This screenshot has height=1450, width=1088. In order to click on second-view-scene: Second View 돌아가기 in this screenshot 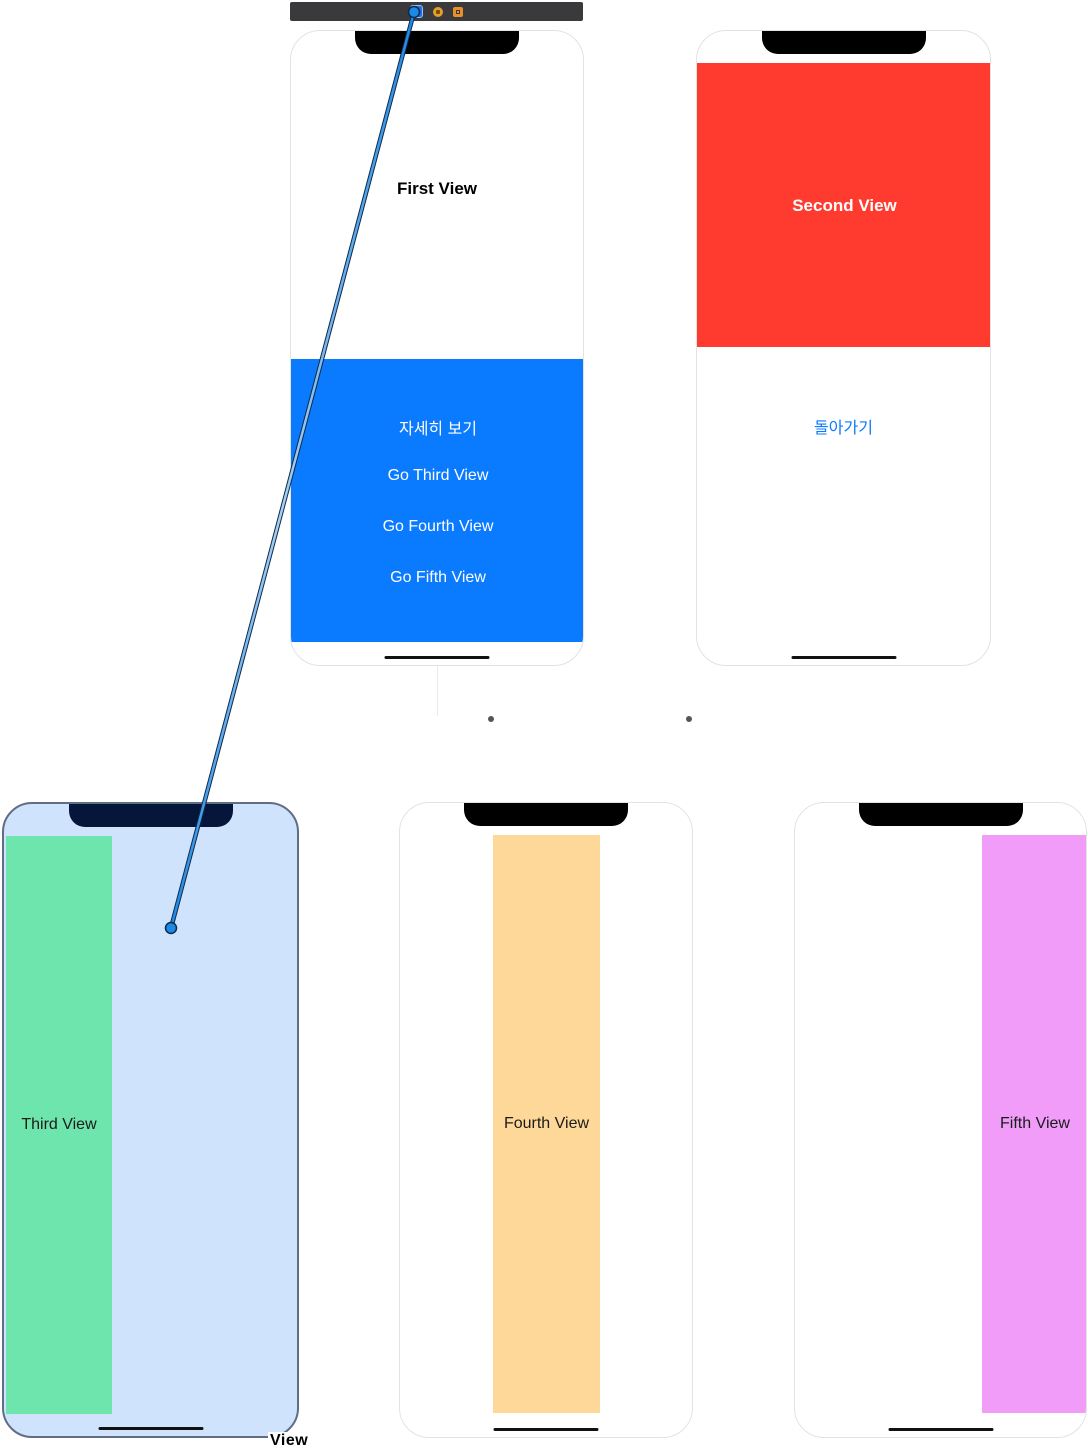, I will do `click(843, 348)`.